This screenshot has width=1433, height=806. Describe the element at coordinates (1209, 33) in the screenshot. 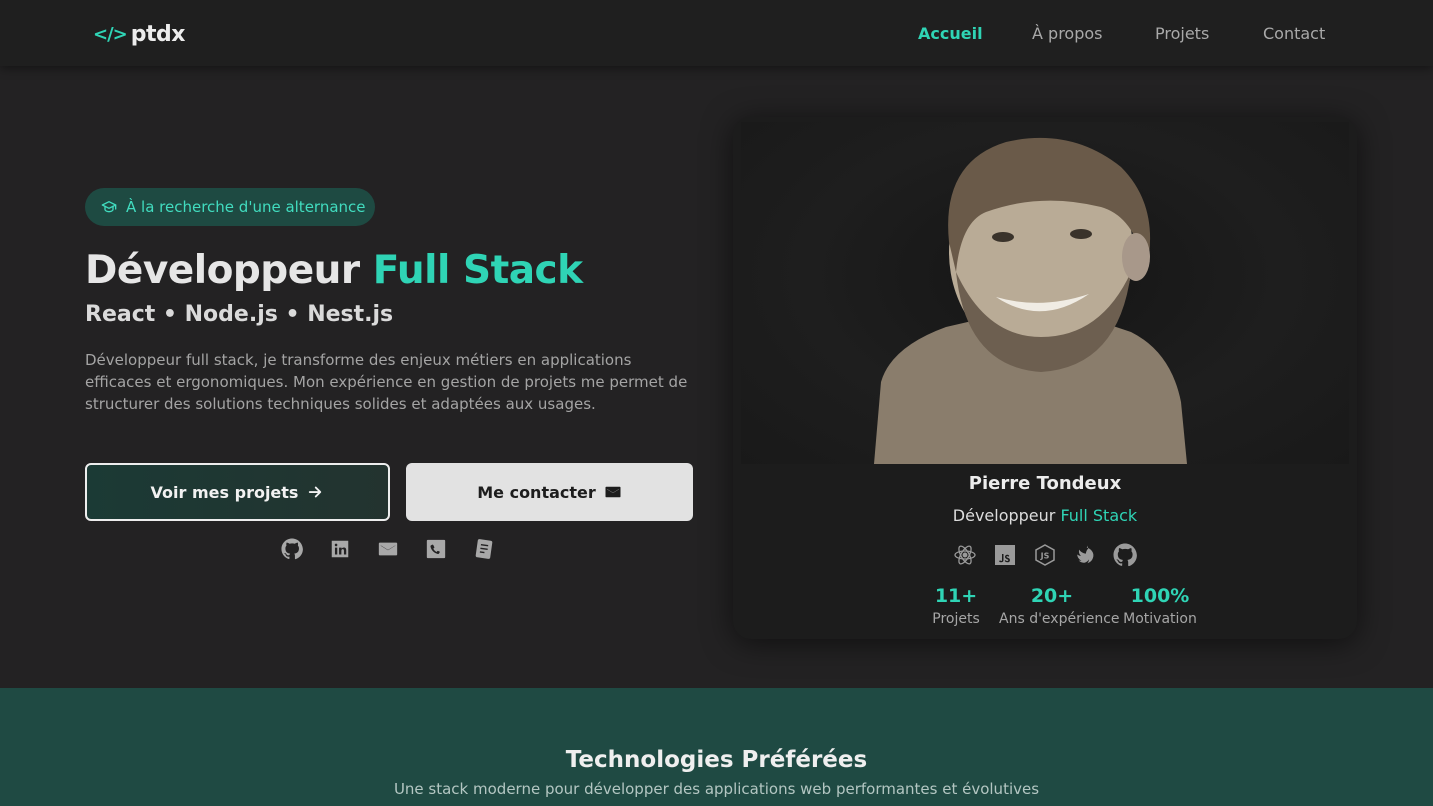

I see `nav-link-projets: Projets` at that location.